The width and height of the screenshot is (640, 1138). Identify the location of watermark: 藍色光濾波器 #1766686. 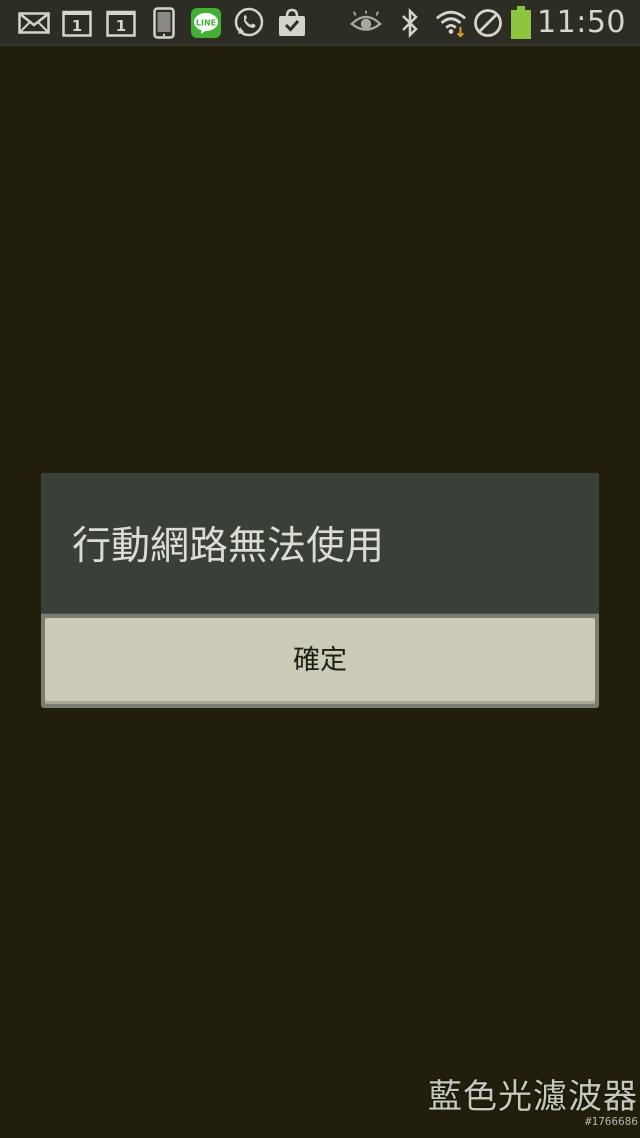
(533, 1103).